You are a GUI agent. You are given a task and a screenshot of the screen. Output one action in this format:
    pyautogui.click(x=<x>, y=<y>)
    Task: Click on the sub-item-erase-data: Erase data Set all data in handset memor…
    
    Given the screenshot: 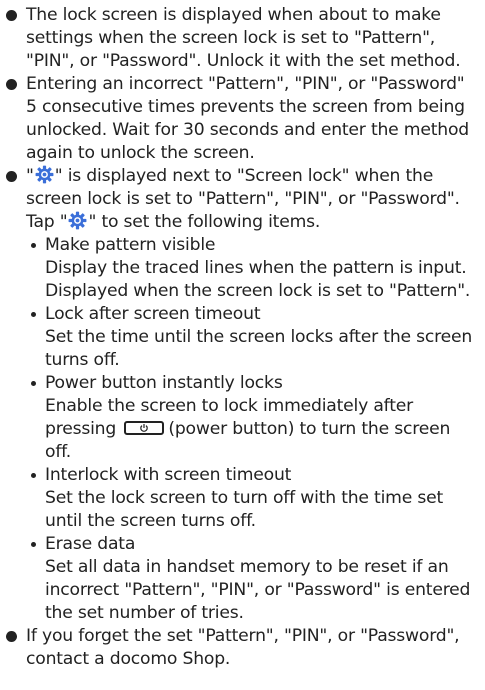 What is the action you would take?
    pyautogui.click(x=253, y=579)
    